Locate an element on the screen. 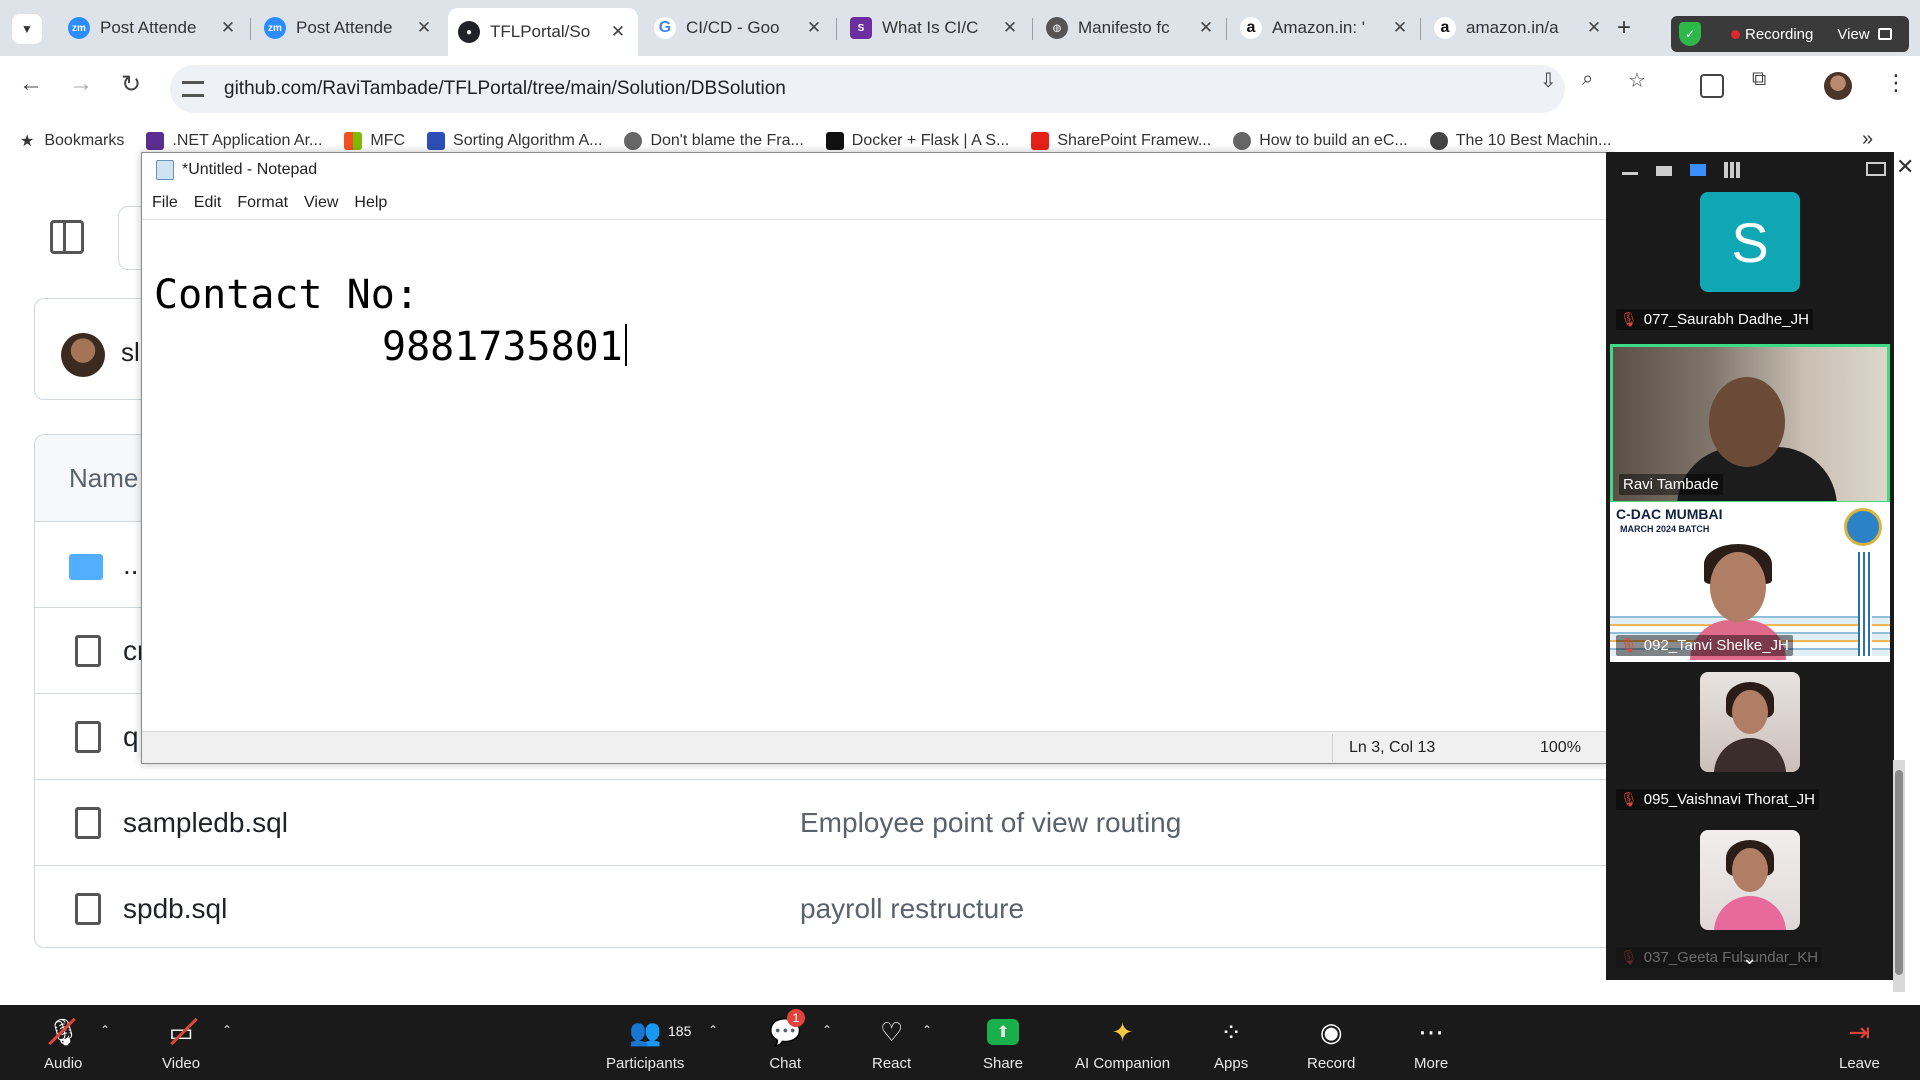  bookmark-label: Bookmarks is located at coordinates (84, 140).